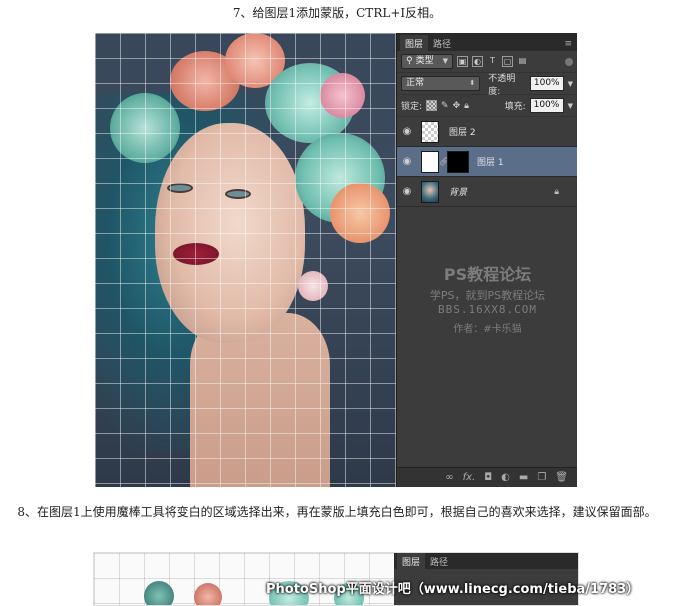  Describe the element at coordinates (490, 163) in the screenshot. I see `layer-name: 图层 1` at that location.